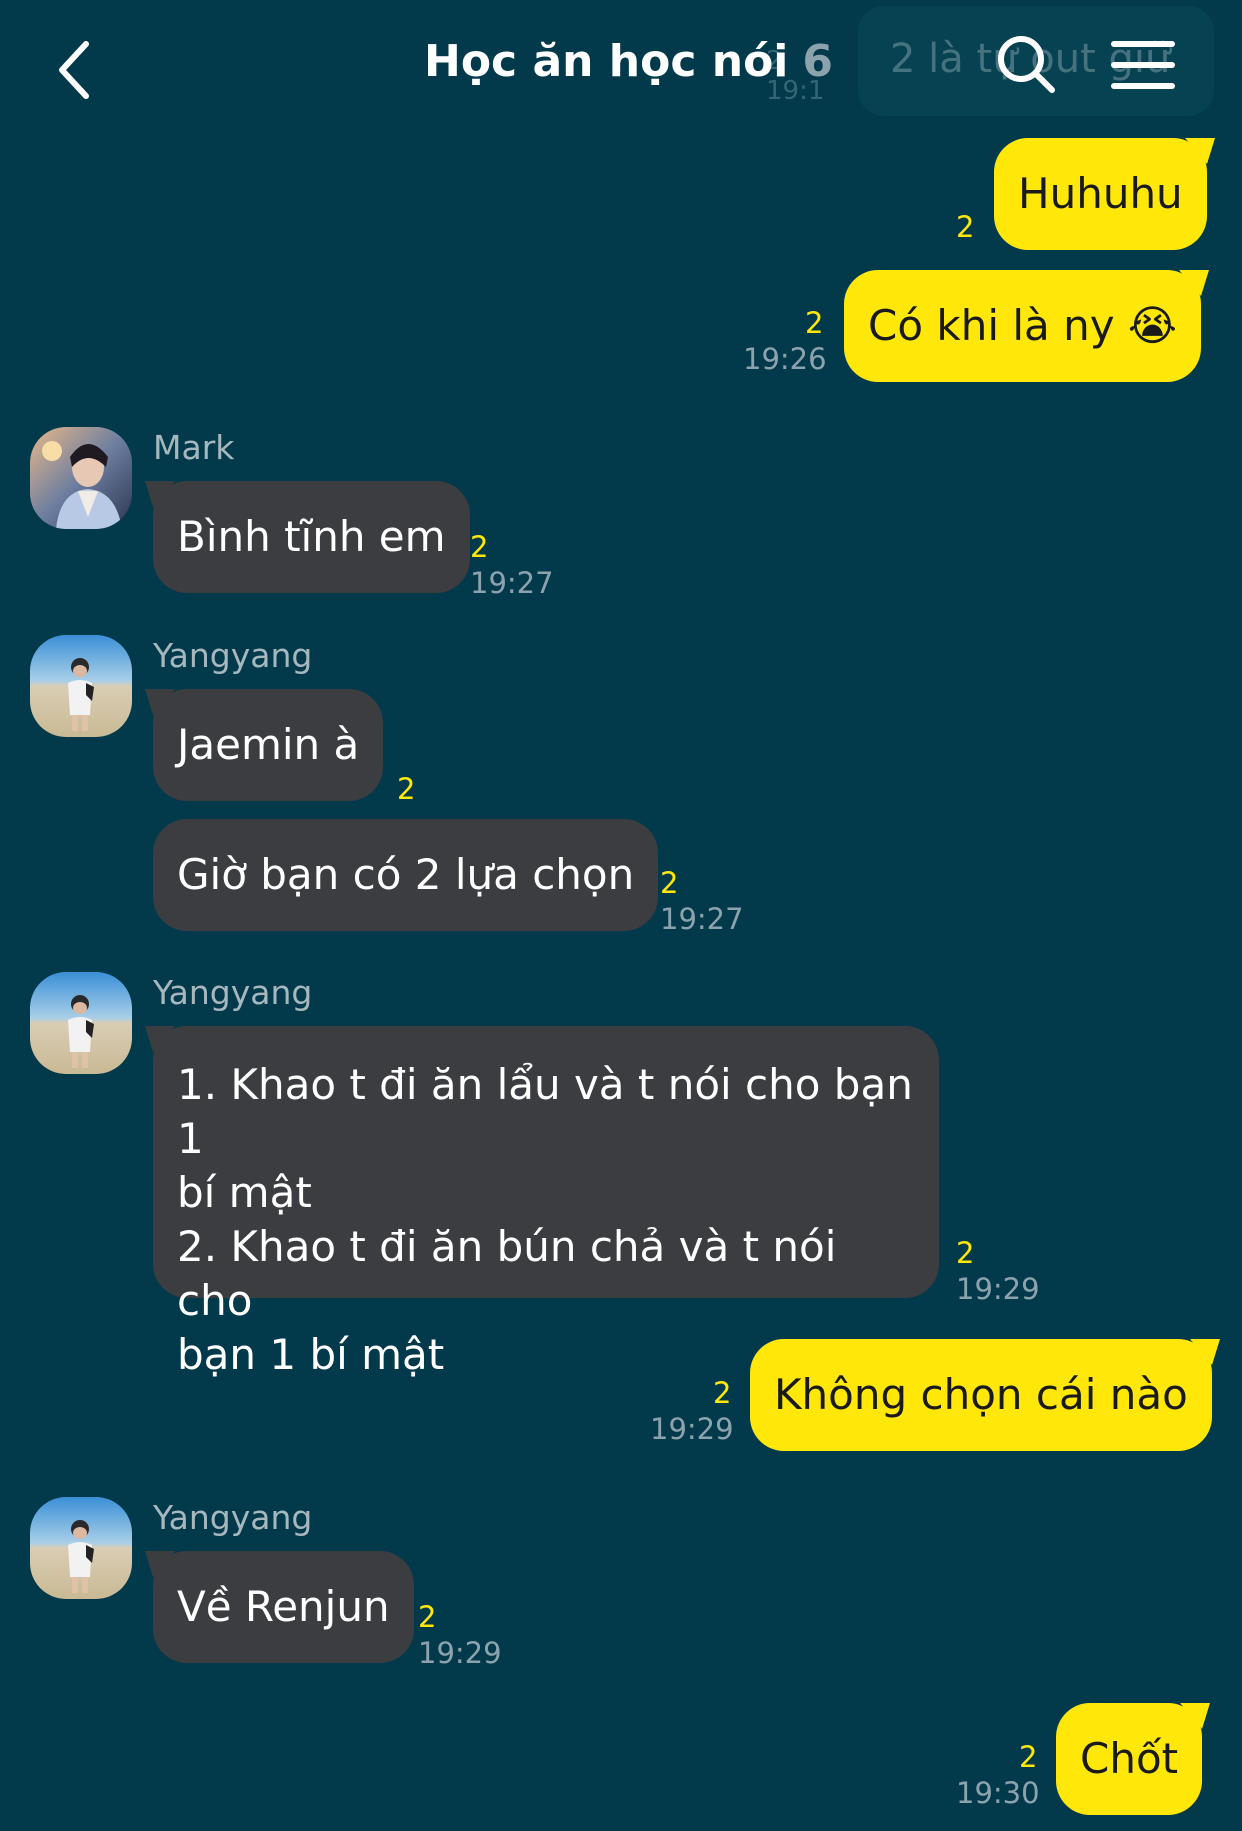 The image size is (1242, 1831). I want to click on message-text: Giờ bạn có 2 lựa chọn, so click(406, 874).